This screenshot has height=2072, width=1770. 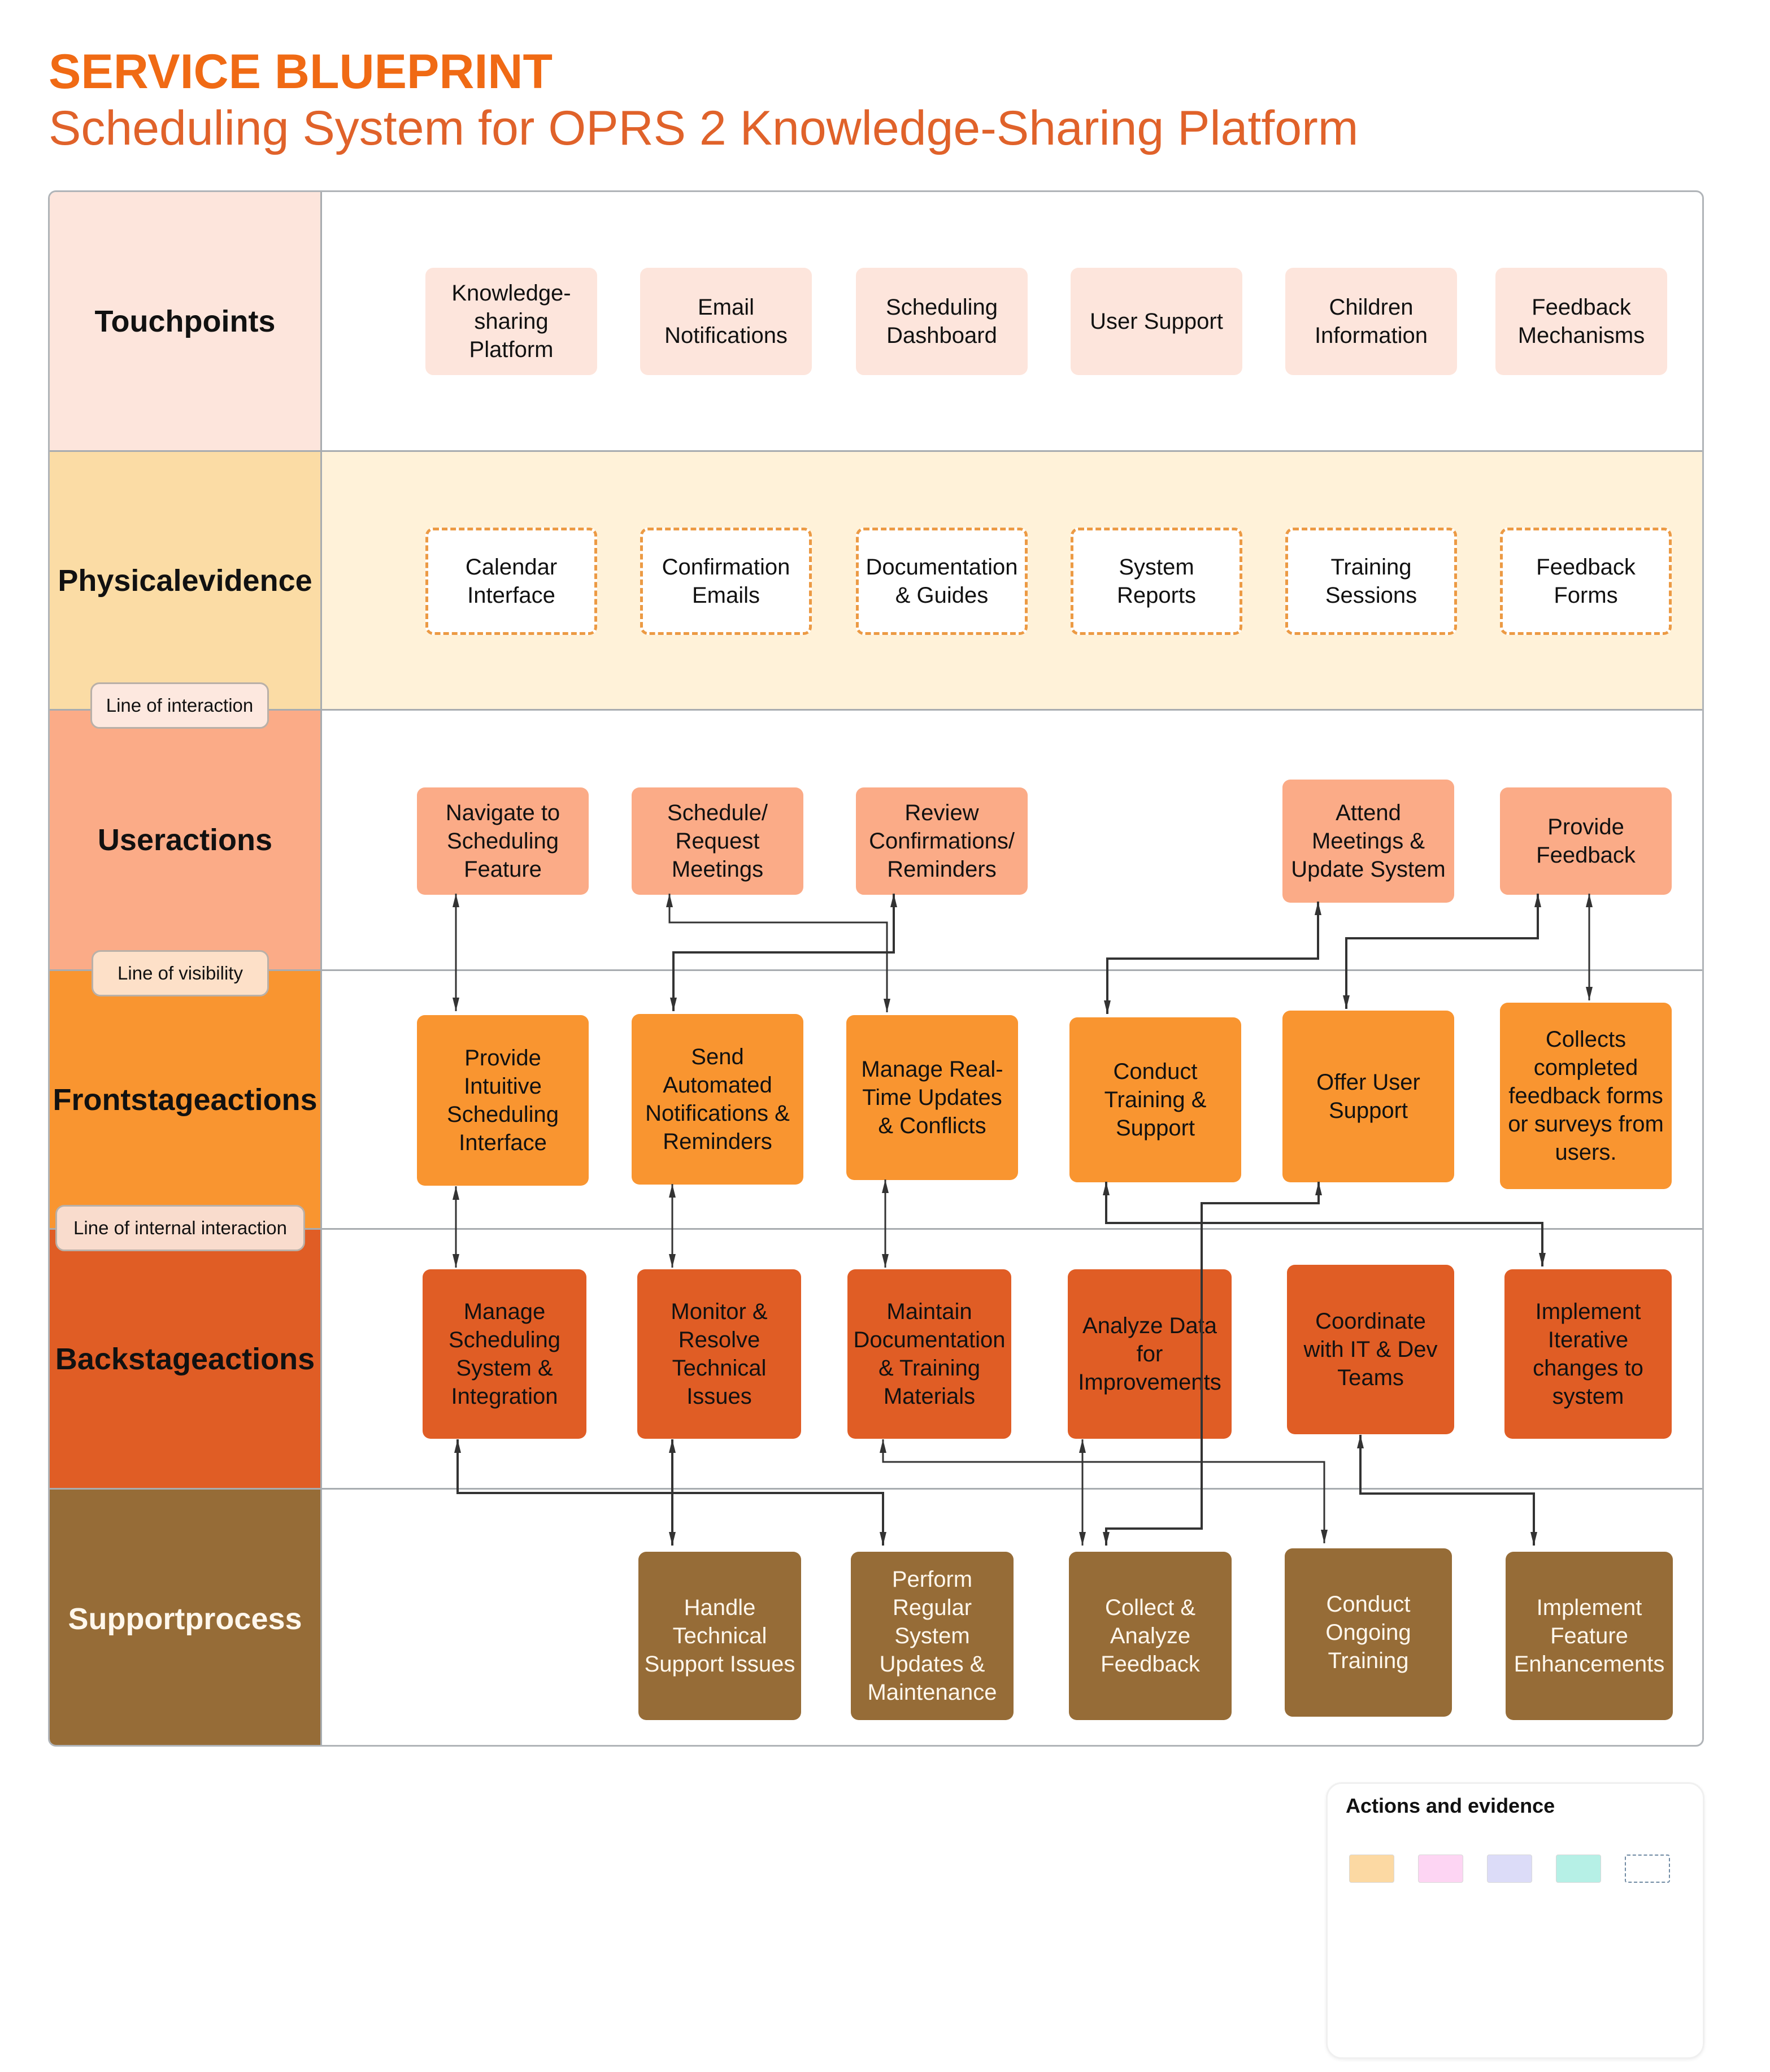 I want to click on frontstage-card: Conduct Training & Support, so click(x=1155, y=1099).